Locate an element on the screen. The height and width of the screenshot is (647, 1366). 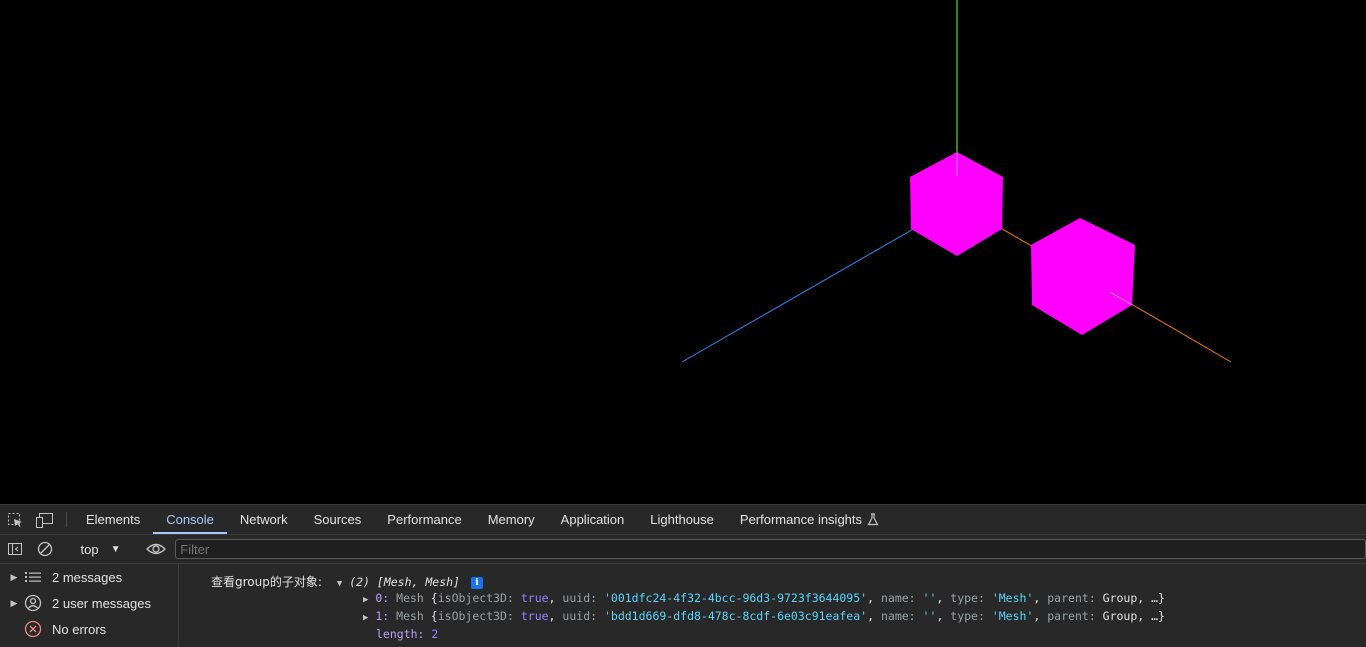
chevron-down-icon: ▼ is located at coordinates (115, 549).